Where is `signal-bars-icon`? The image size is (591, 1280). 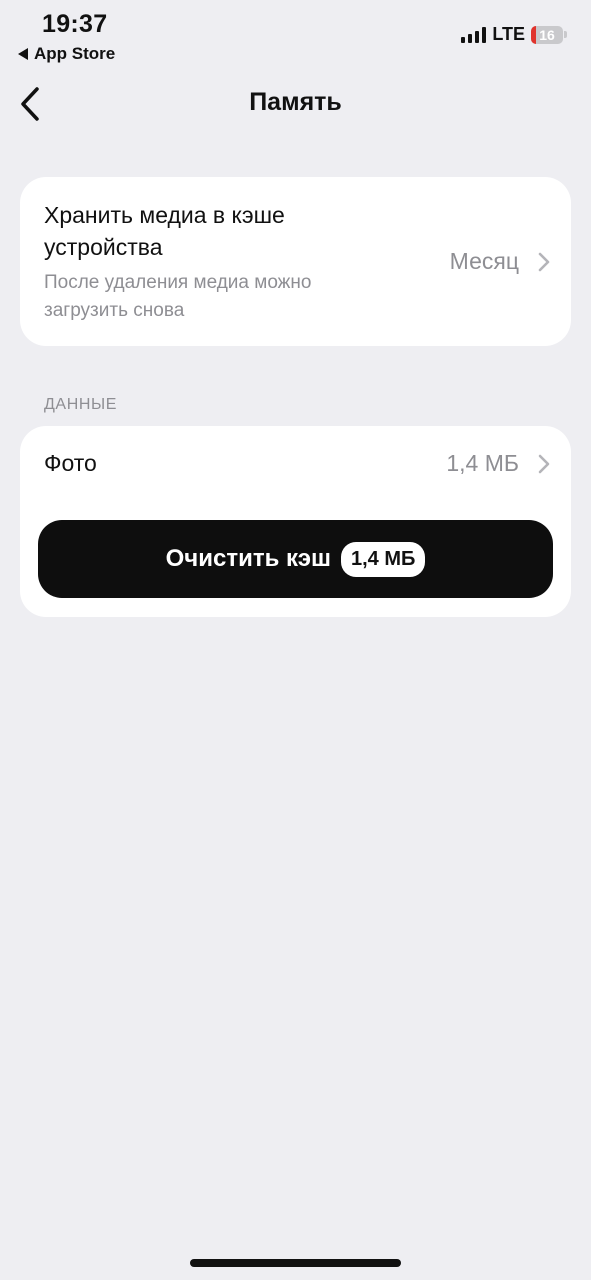 signal-bars-icon is located at coordinates (474, 34).